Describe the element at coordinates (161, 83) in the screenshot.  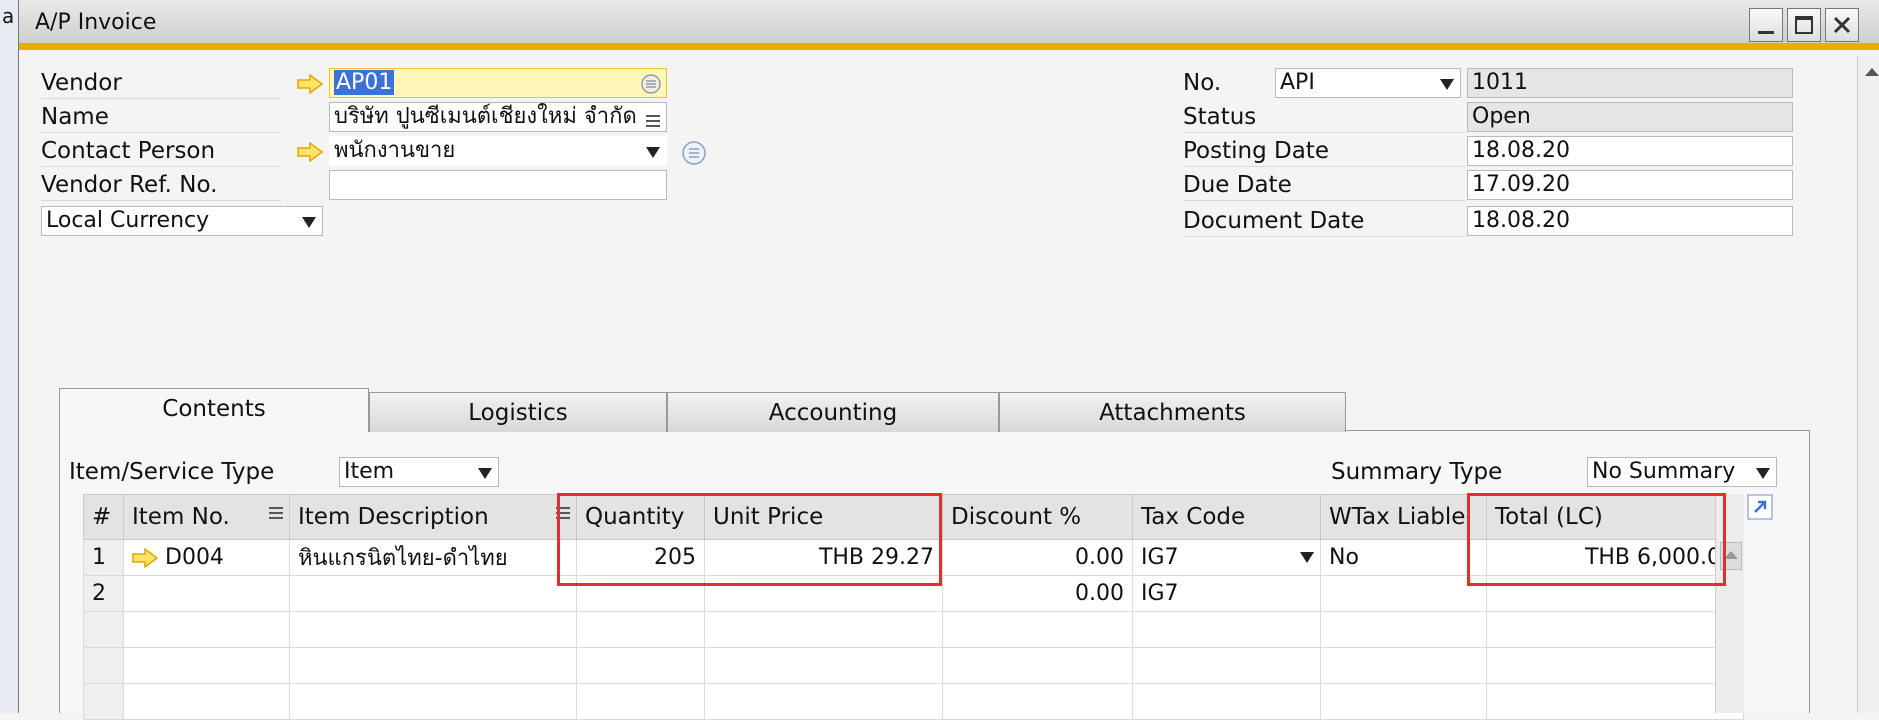
I see `vendor-label: Vendor` at that location.